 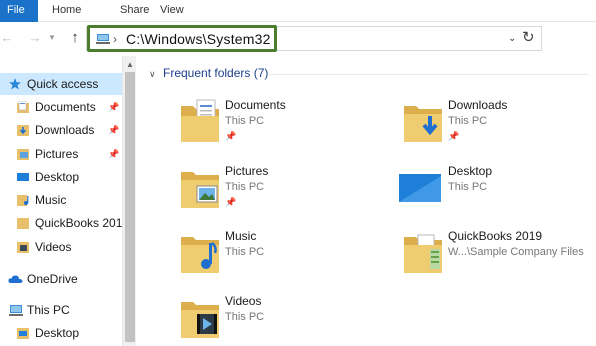 What do you see at coordinates (243, 301) in the screenshot?
I see `folder-name: Videos` at bounding box center [243, 301].